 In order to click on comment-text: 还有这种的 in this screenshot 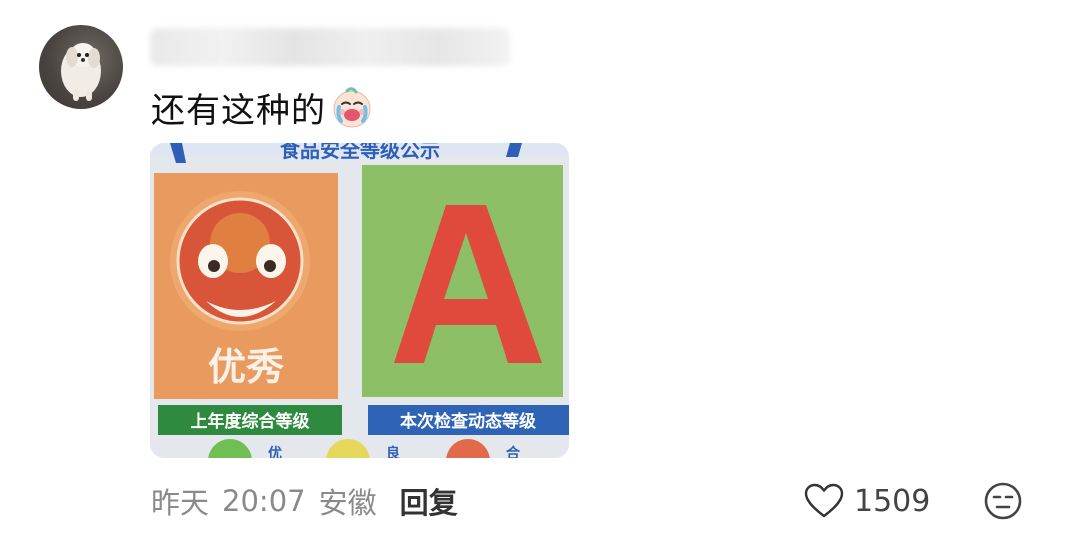, I will do `click(262, 107)`.